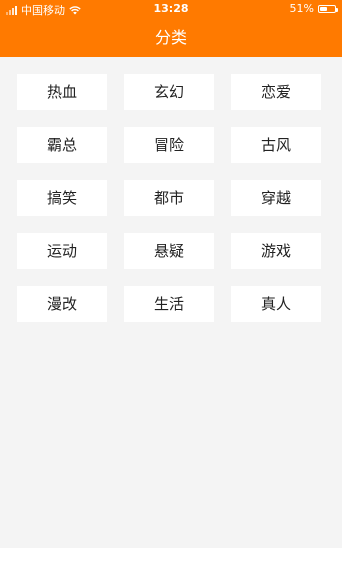 Image resolution: width=342 pixels, height=562 pixels. I want to click on status-right: 51%, so click(313, 8).